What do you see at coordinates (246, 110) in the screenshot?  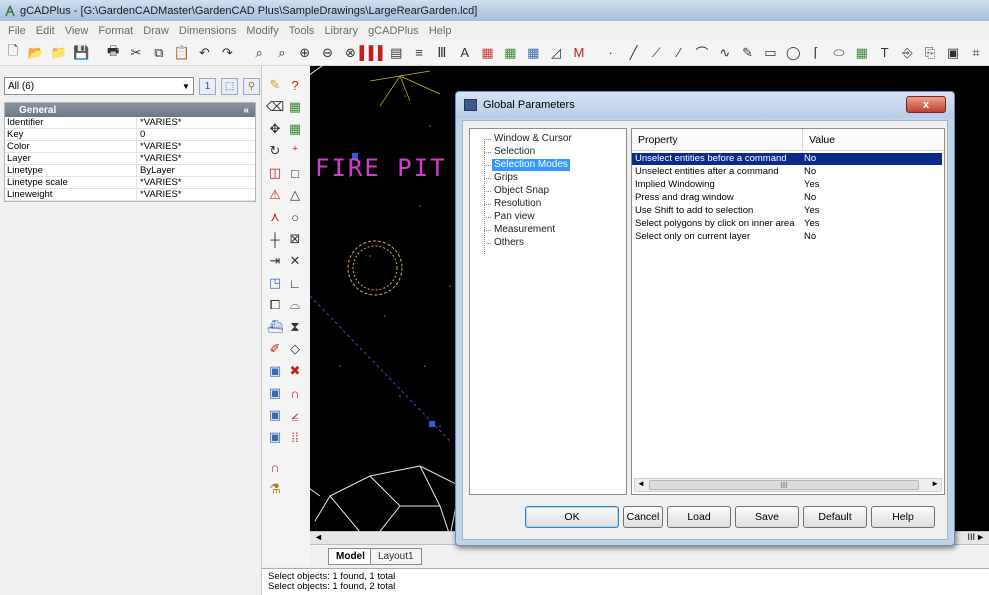 I see `collapse-section-icon: «` at bounding box center [246, 110].